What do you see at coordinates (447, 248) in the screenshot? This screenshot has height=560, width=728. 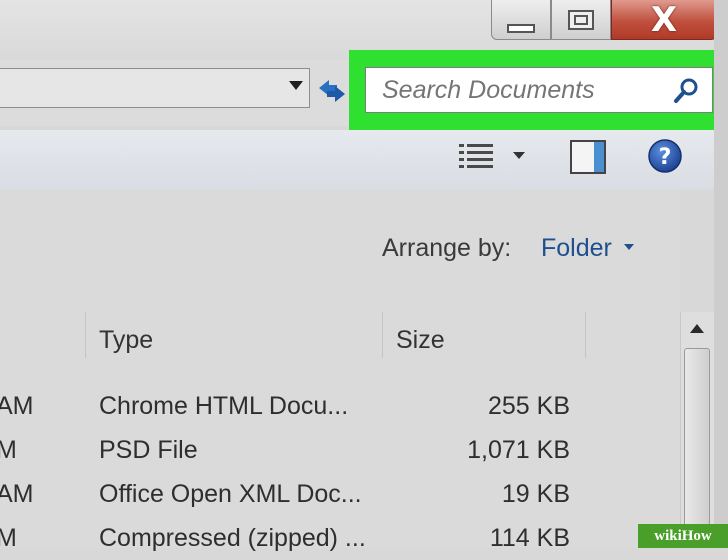 I see `arrange-by-label: Arrange by:` at bounding box center [447, 248].